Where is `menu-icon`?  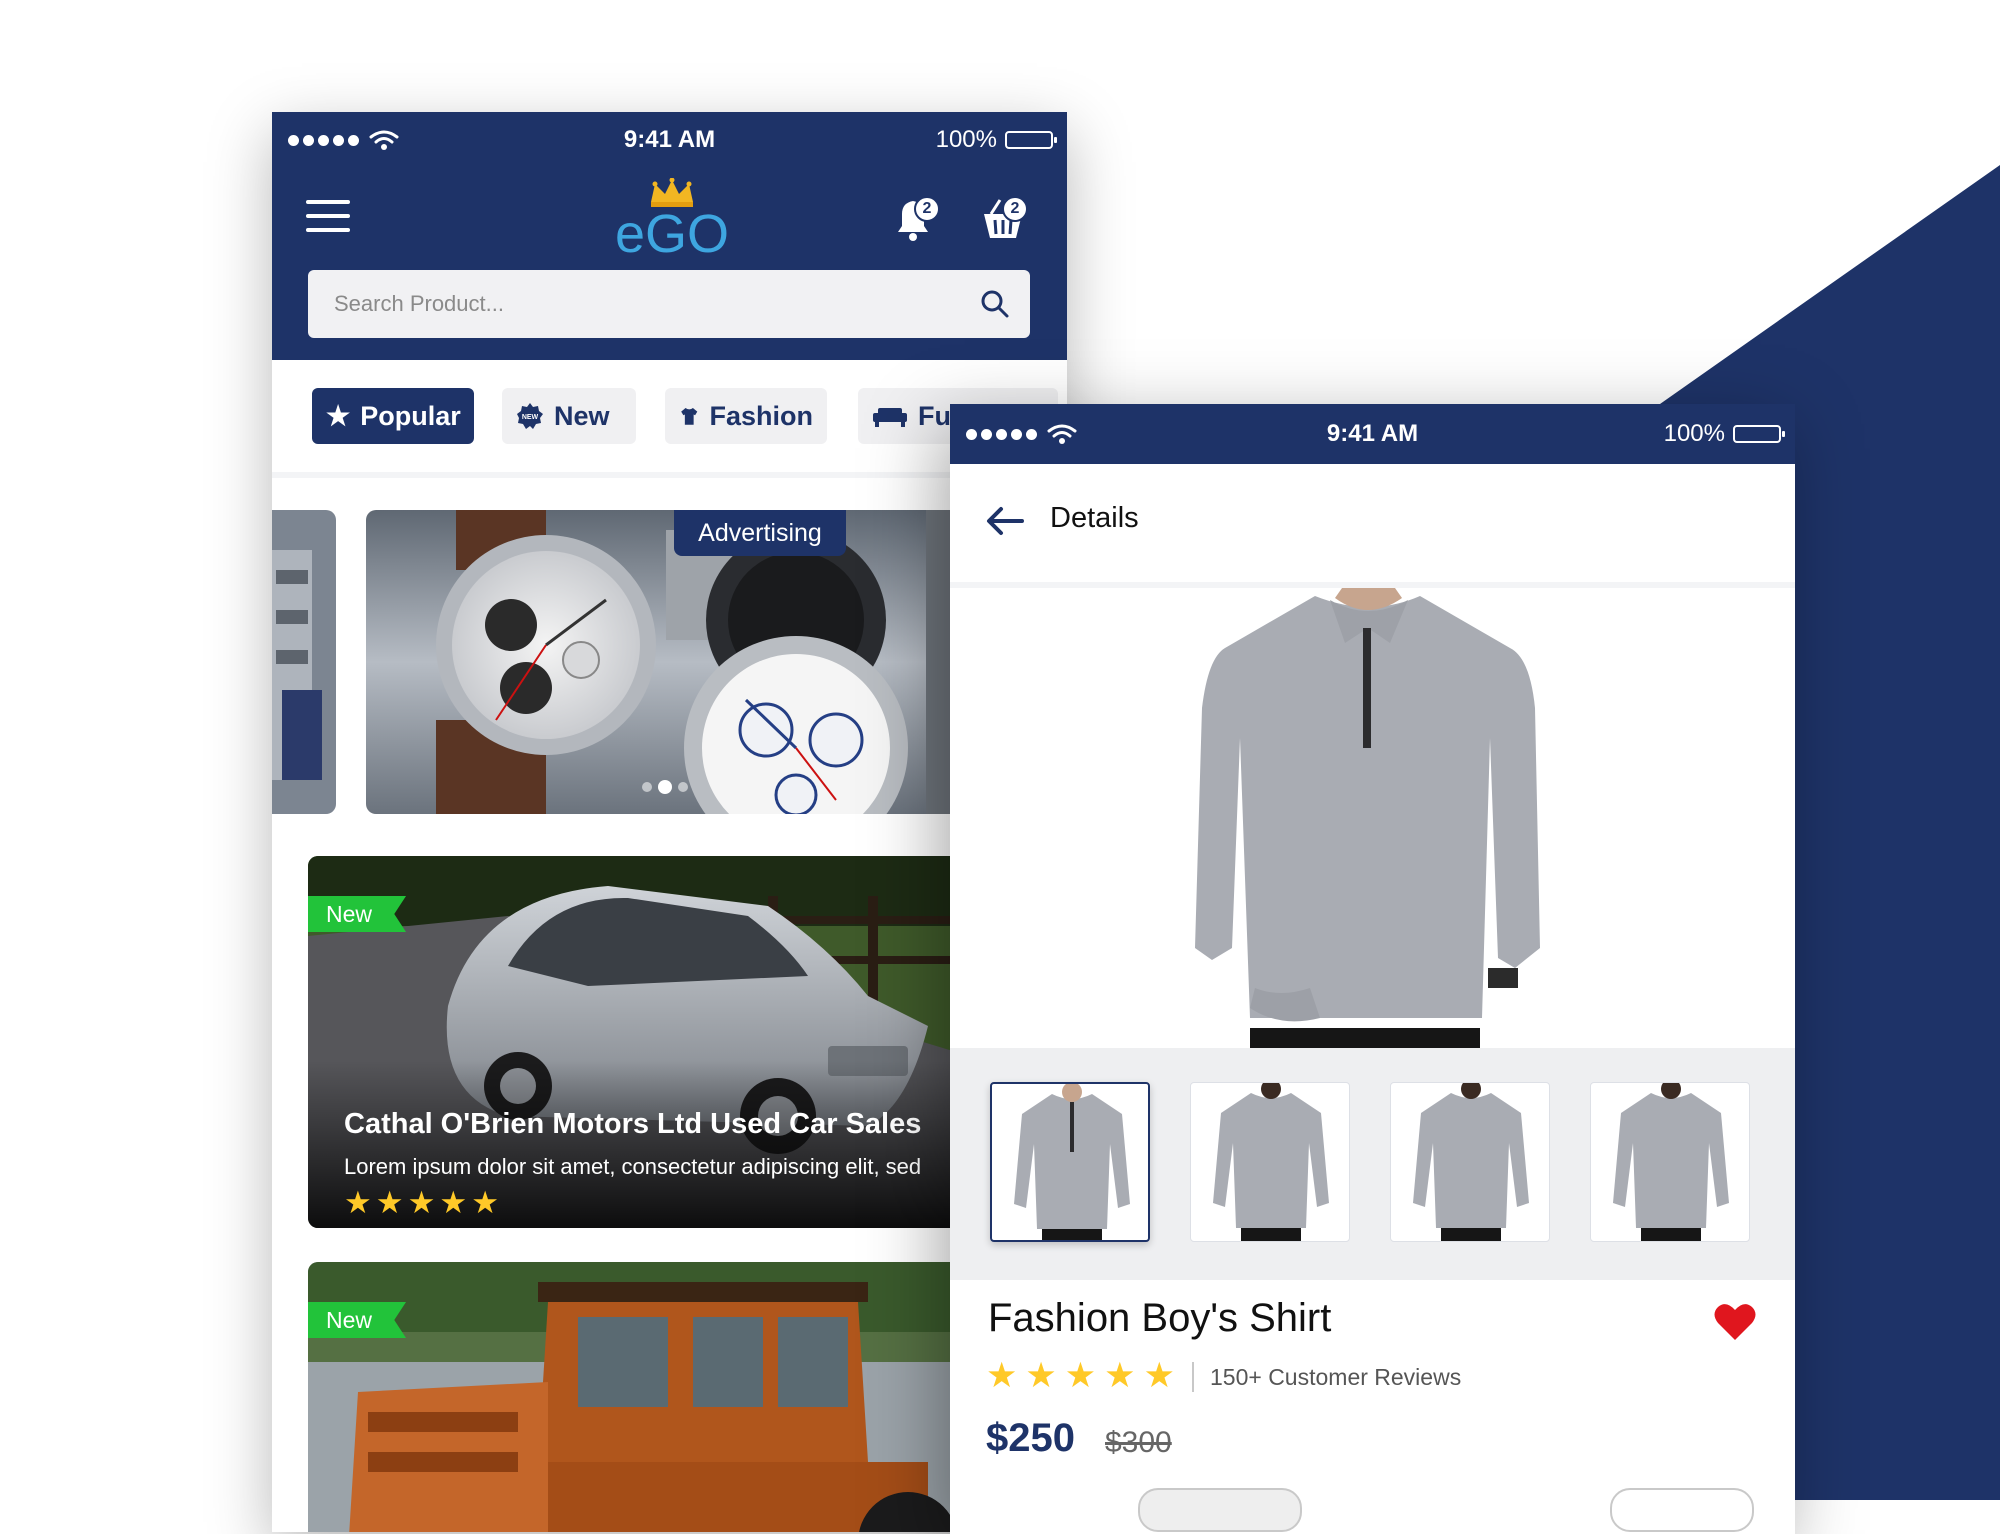 menu-icon is located at coordinates (328, 216).